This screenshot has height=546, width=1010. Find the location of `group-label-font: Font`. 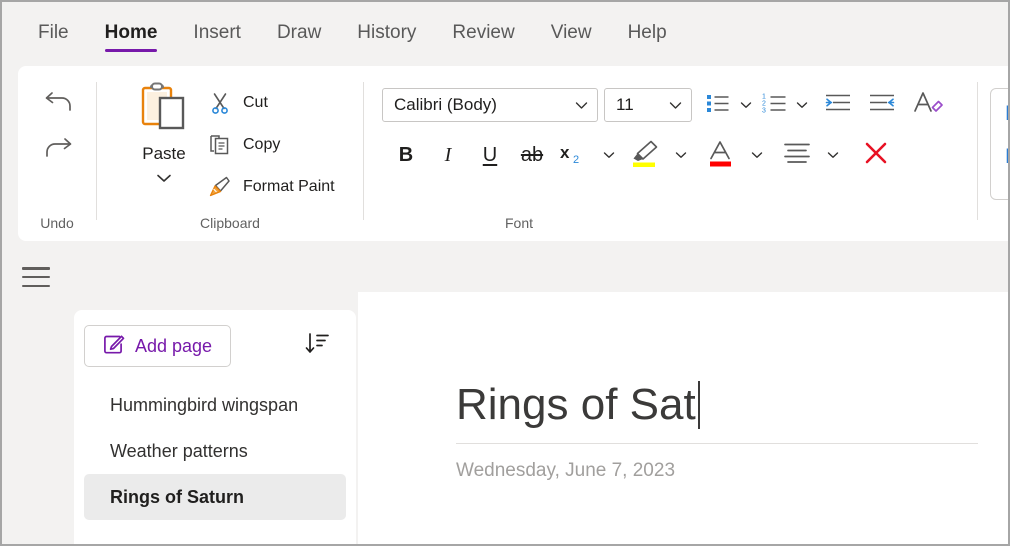

group-label-font: Font is located at coordinates (518, 223).